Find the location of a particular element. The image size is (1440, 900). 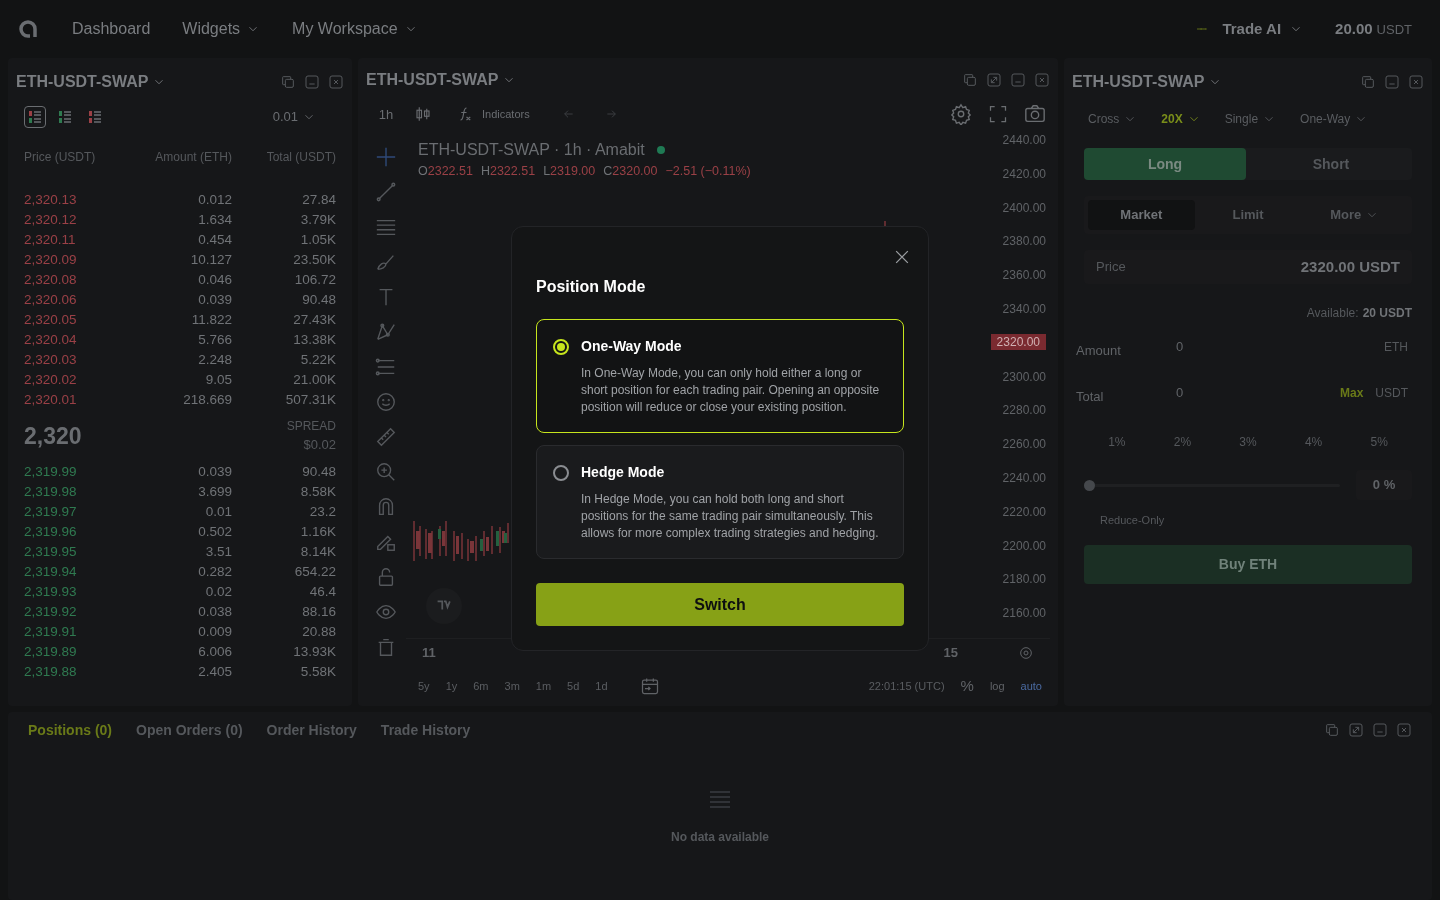

bottom-tab: Positions (0) is located at coordinates (70, 730).